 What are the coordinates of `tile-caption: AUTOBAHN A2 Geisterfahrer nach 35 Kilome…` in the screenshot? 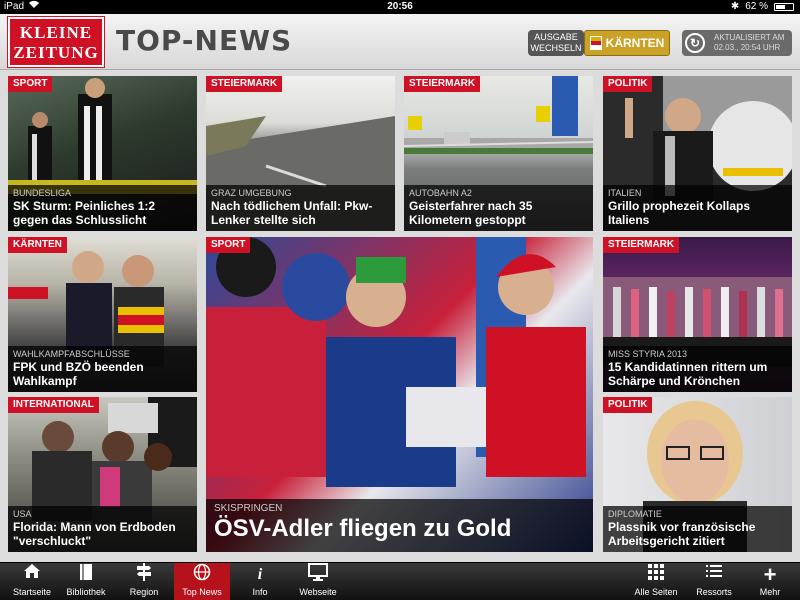 It's located at (498, 208).